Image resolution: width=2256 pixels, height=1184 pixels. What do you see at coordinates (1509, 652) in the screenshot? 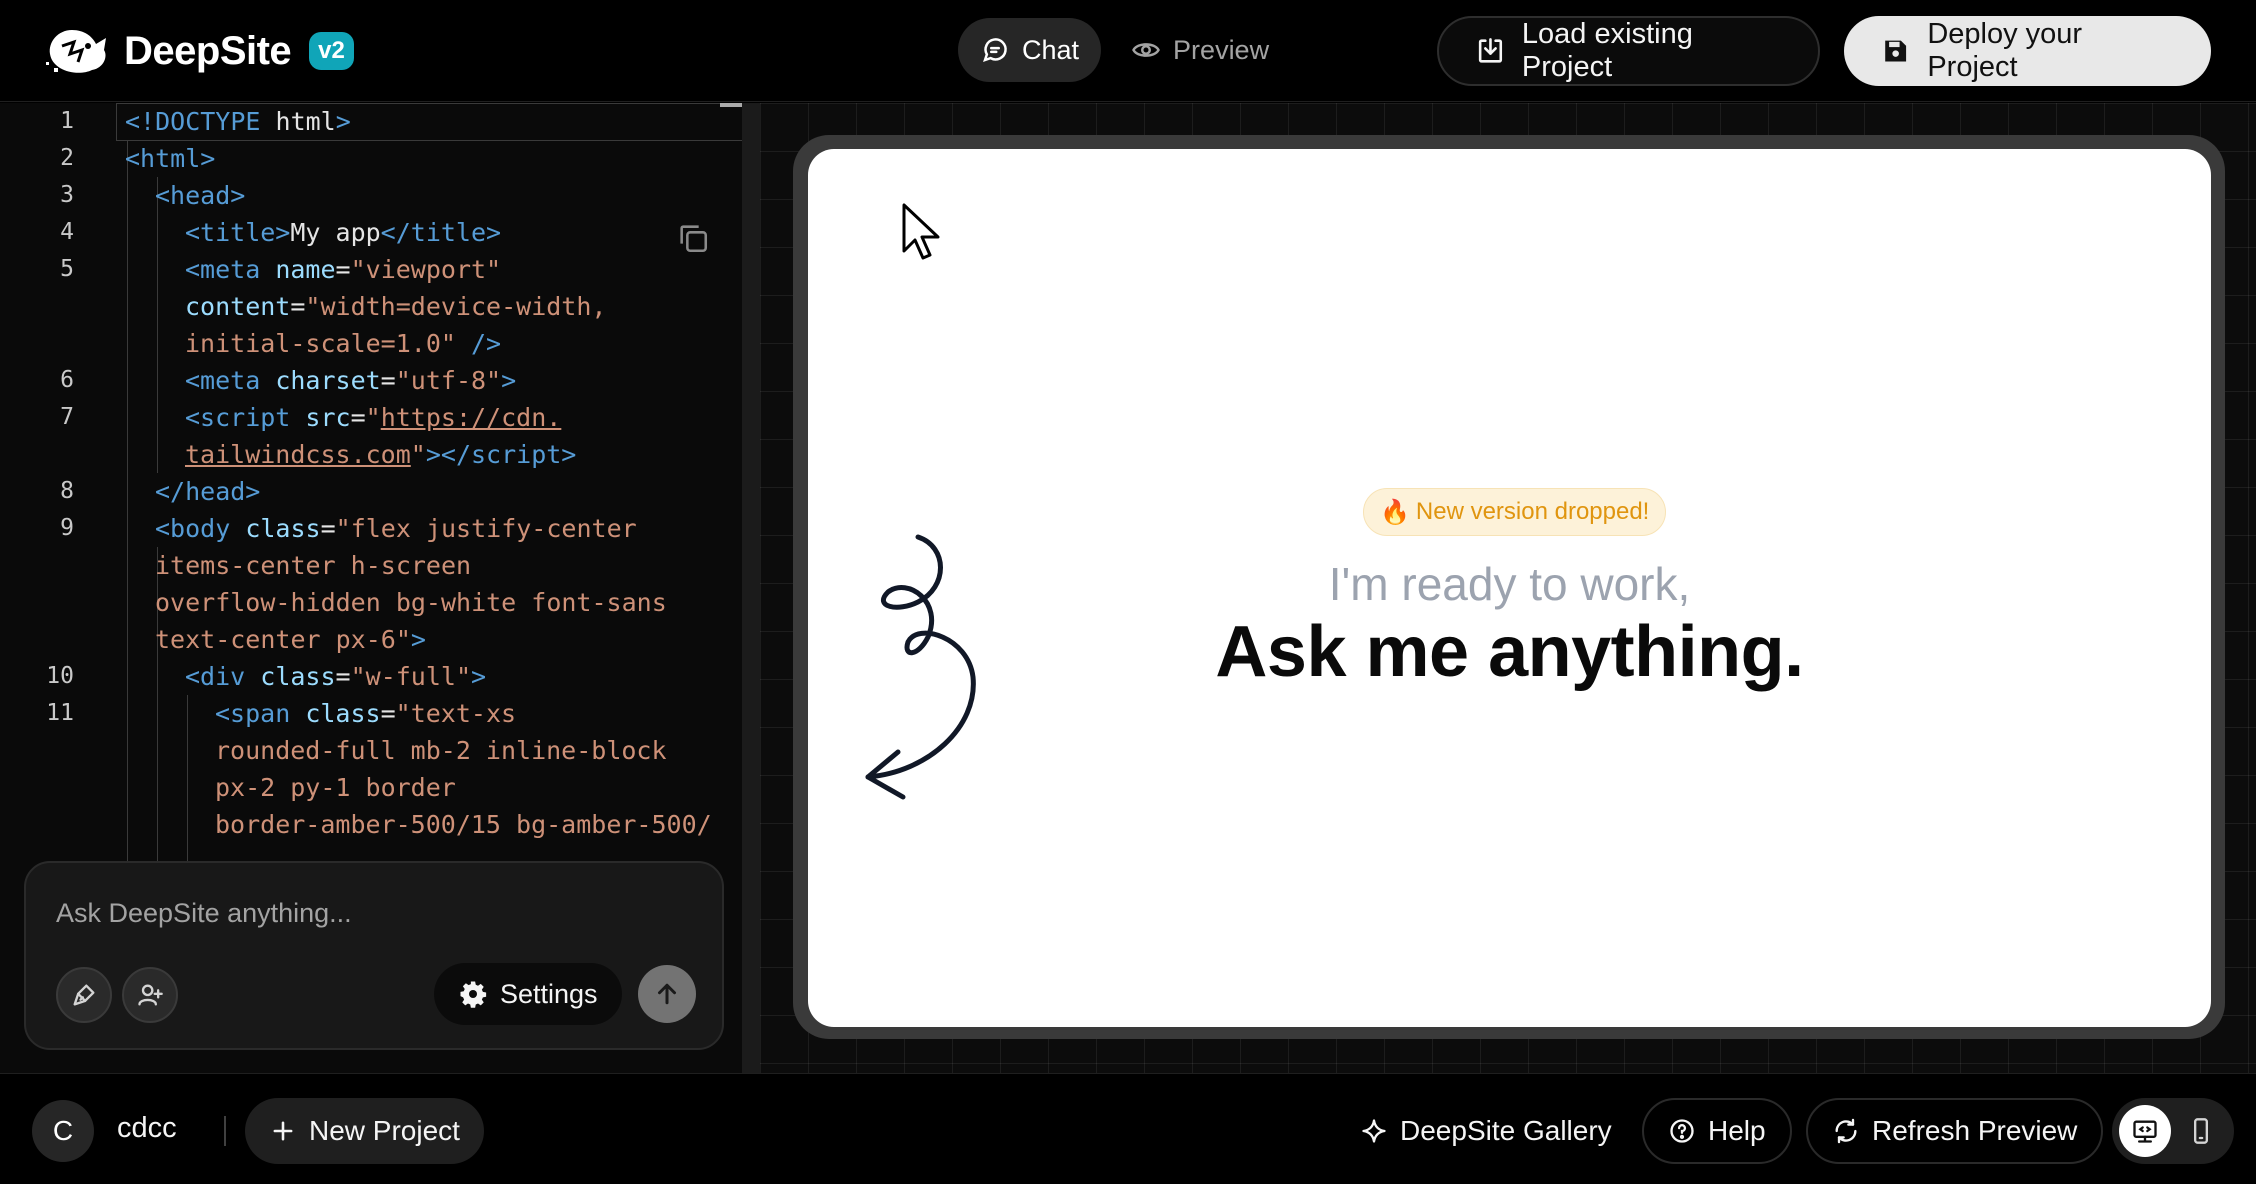
I see `preview-title: Ask me anything.` at bounding box center [1509, 652].